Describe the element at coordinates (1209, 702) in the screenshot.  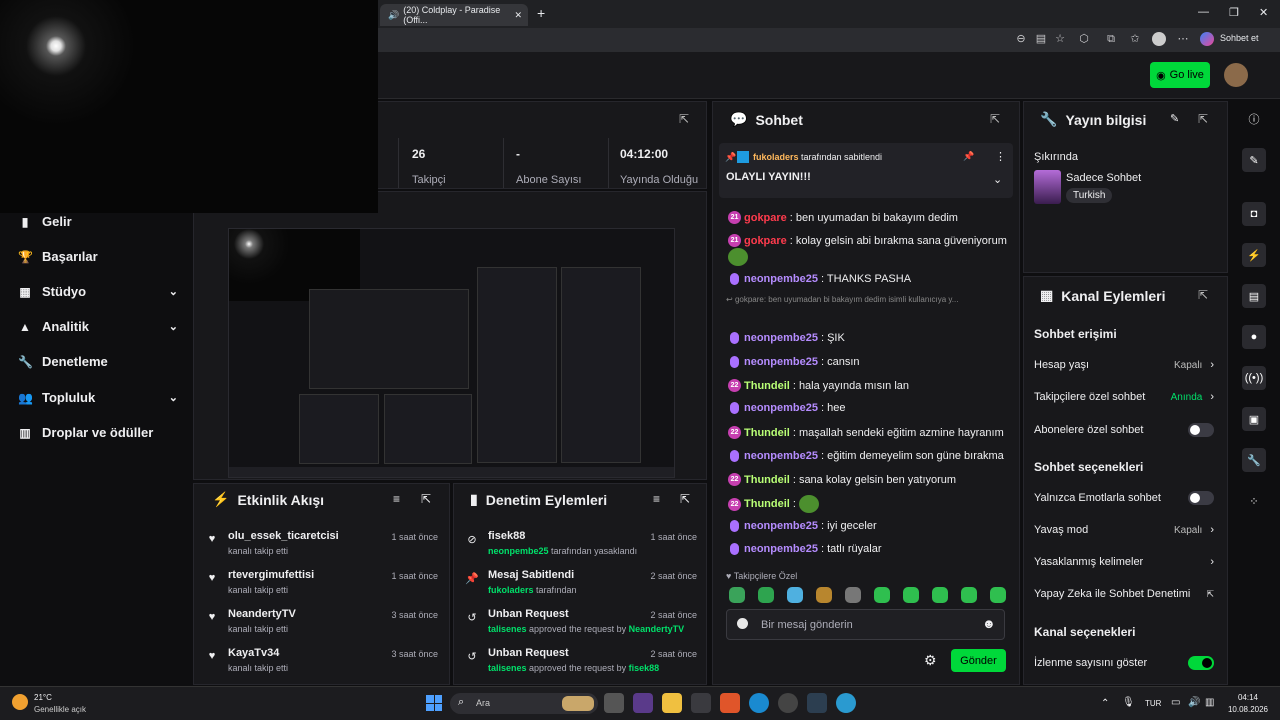
I see `battery-icon: ▥` at that location.